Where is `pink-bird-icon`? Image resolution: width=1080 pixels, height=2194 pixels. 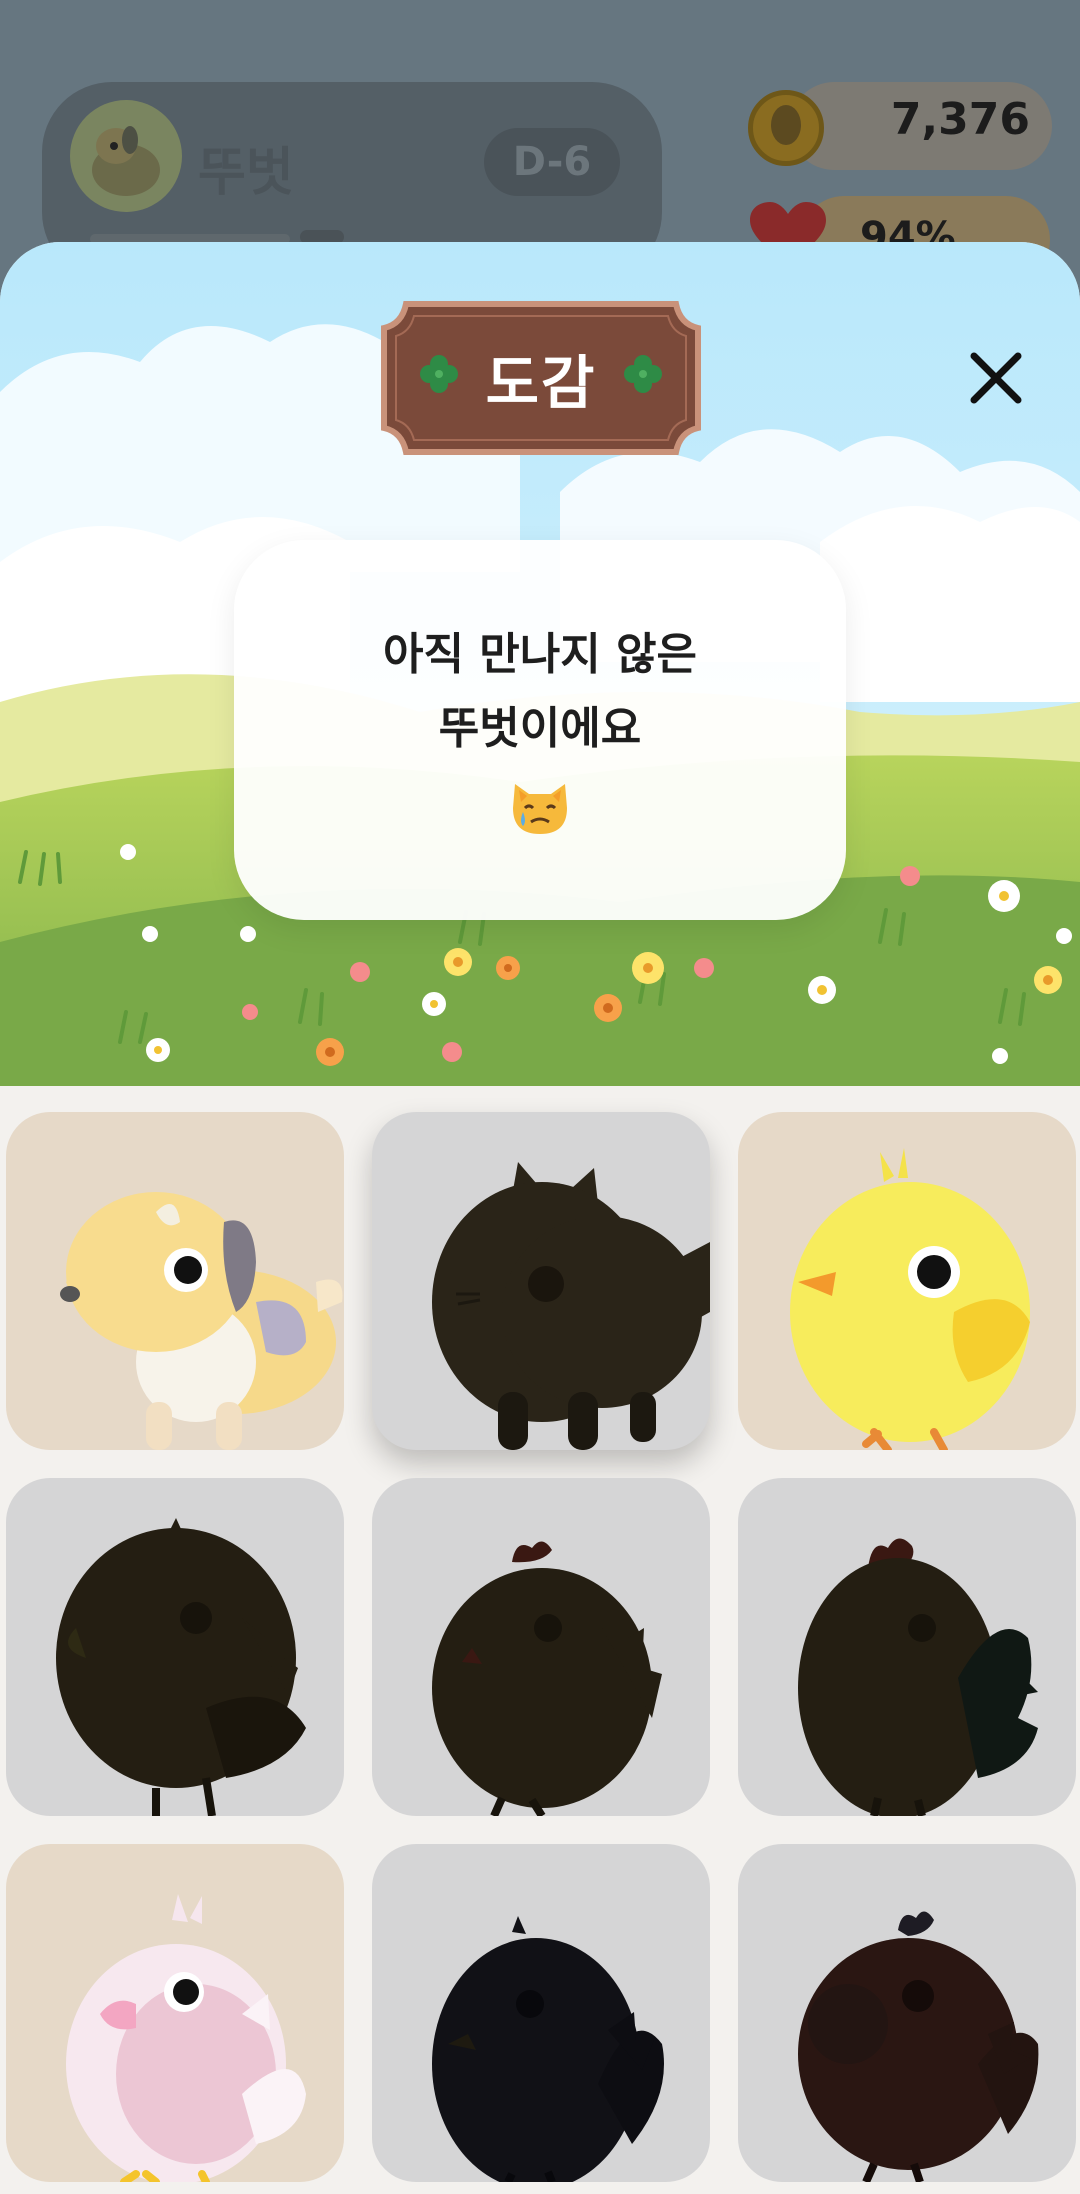 pink-bird-icon is located at coordinates (186, 2038).